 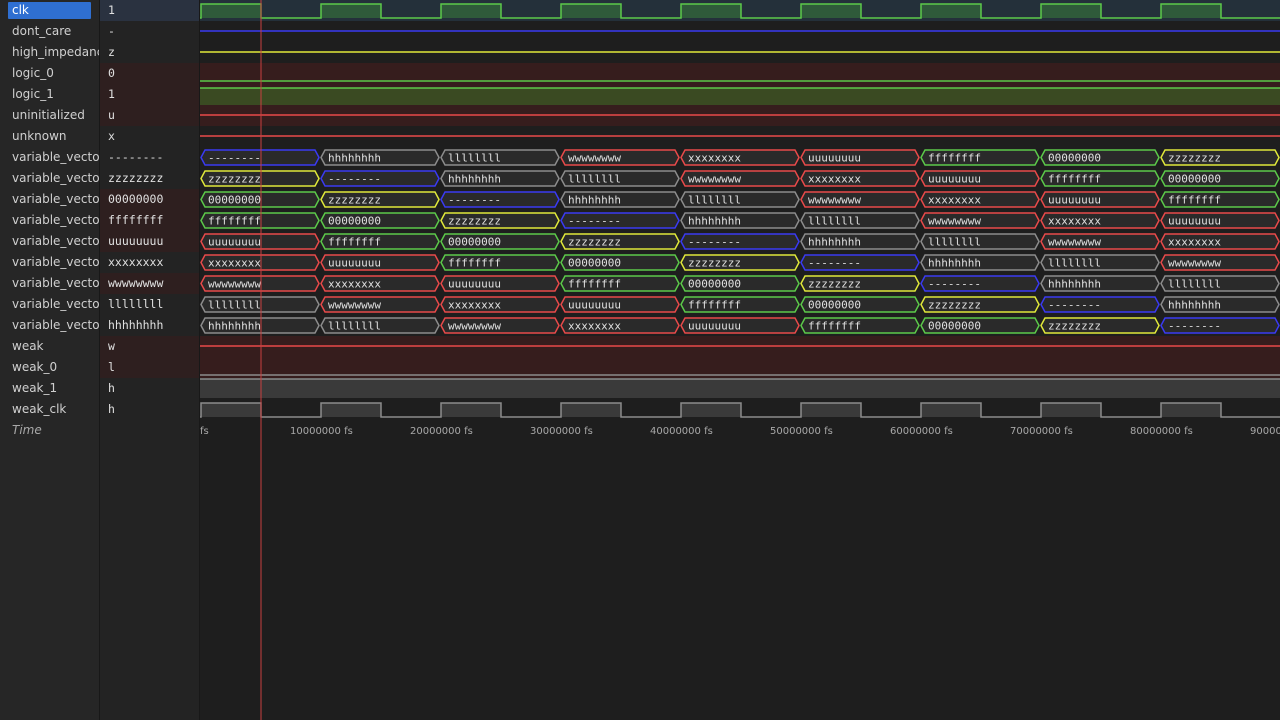 I want to click on signal-name-row: weak_1, so click(x=49, y=388).